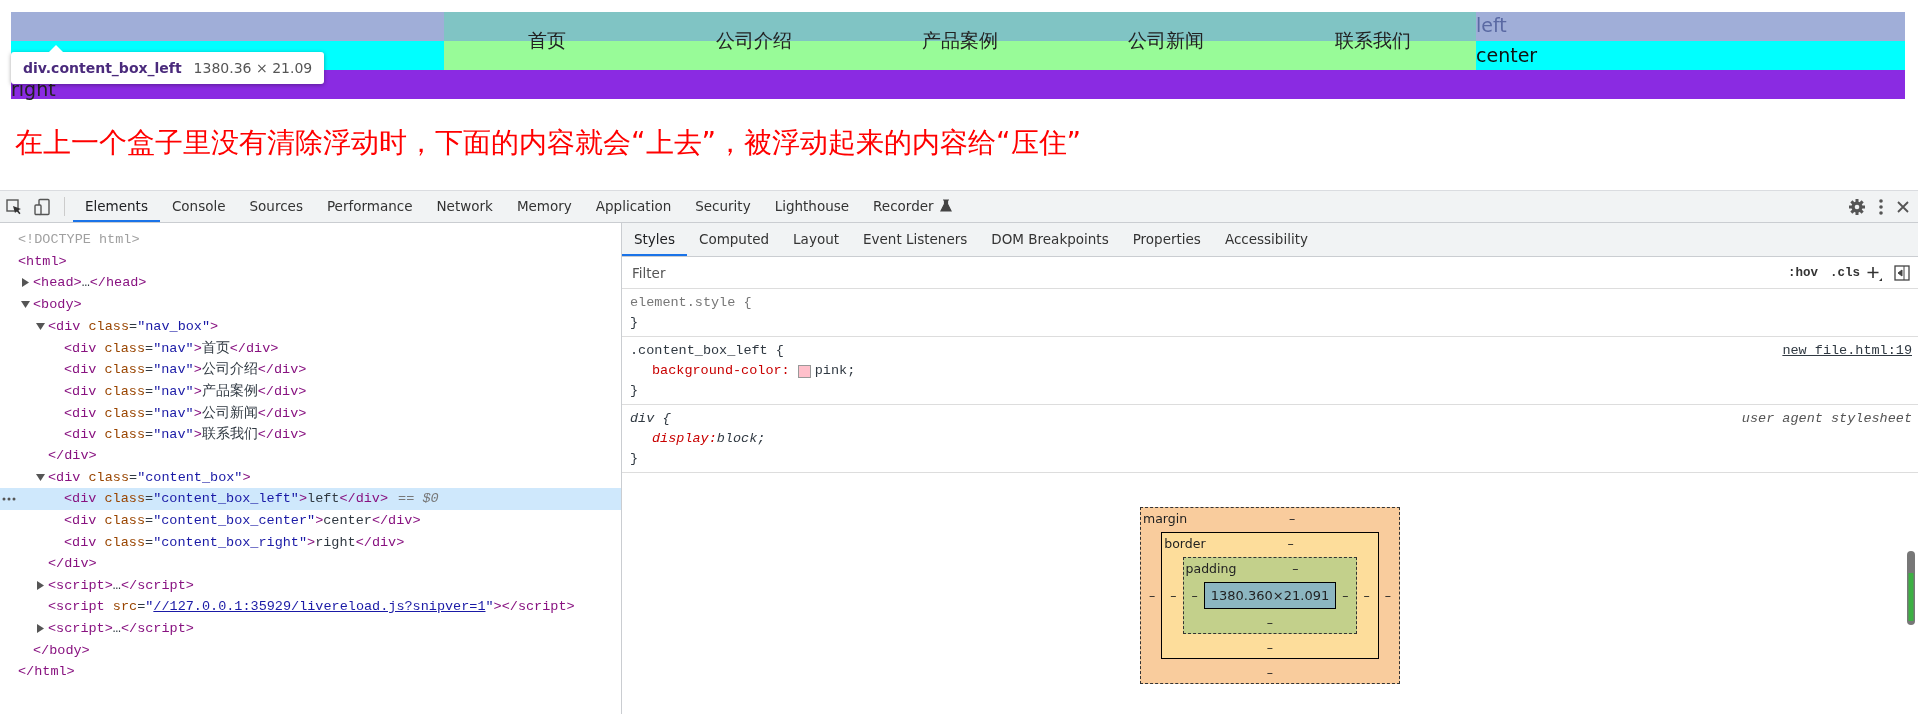 The width and height of the screenshot is (1918, 714). Describe the element at coordinates (707, 351) in the screenshot. I see `css-selector: .content_box_left {` at that location.